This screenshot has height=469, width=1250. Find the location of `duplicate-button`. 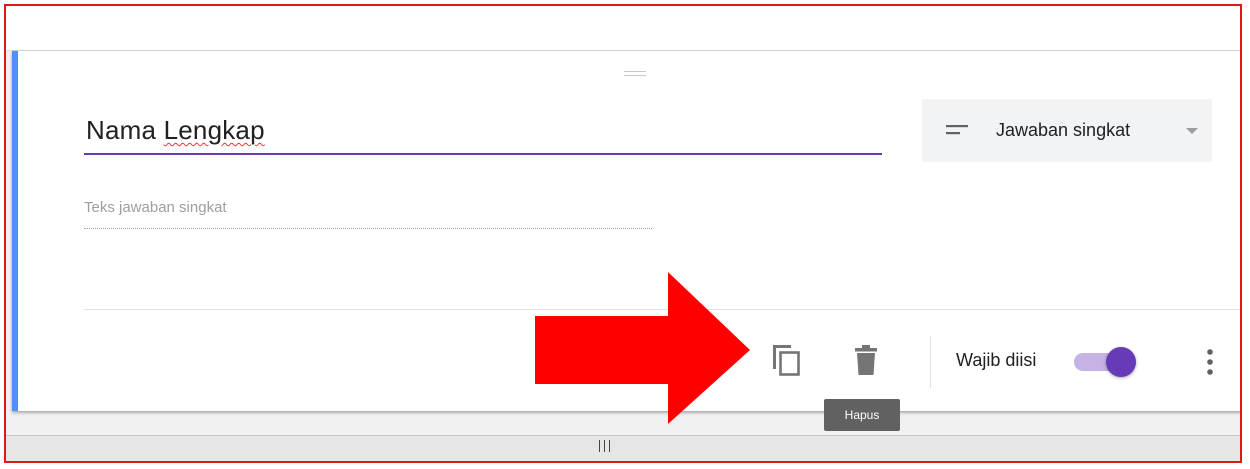

duplicate-button is located at coordinates (786, 360).